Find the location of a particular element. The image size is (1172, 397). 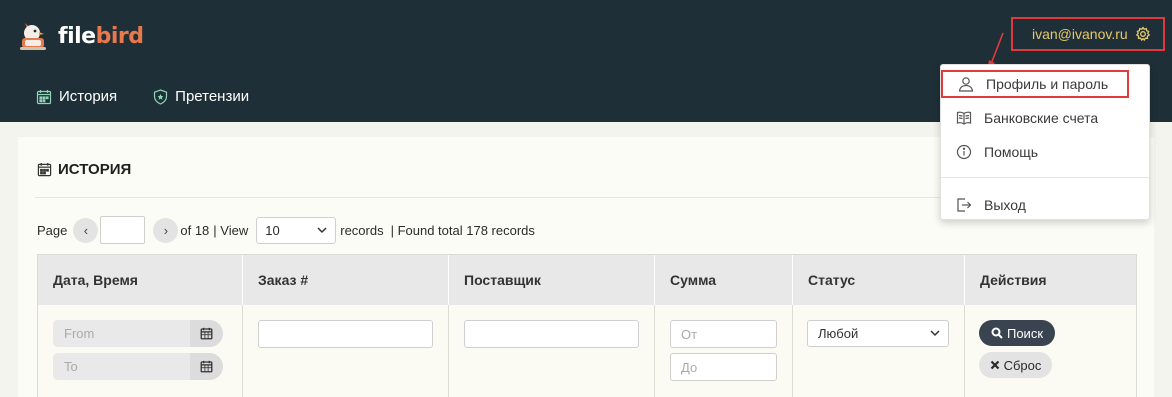

filter-cell-actions: Поиск Сброс is located at coordinates (1050, 351).